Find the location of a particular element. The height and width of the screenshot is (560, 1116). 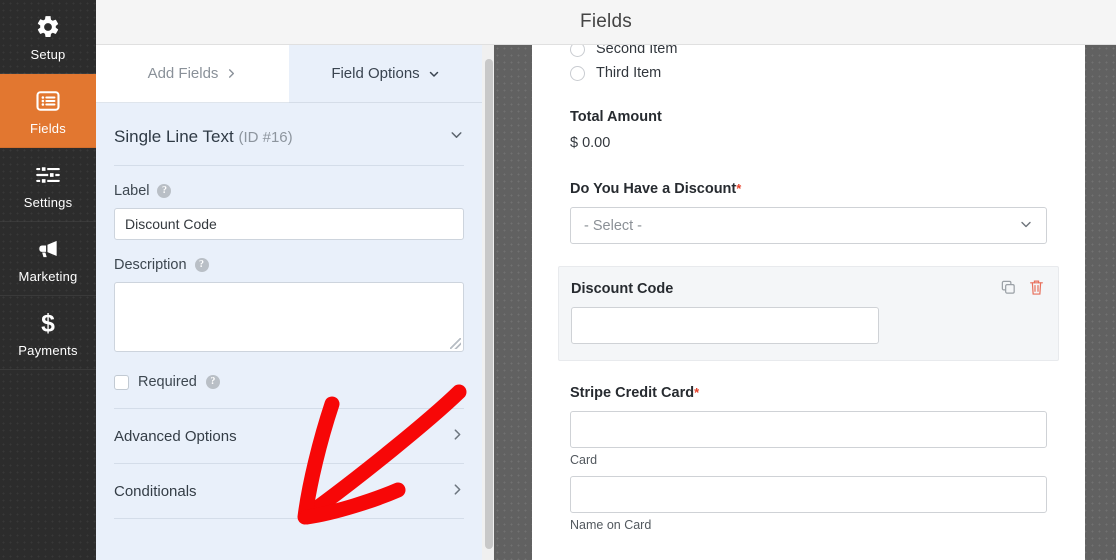

stripe-card-input is located at coordinates (808, 429).